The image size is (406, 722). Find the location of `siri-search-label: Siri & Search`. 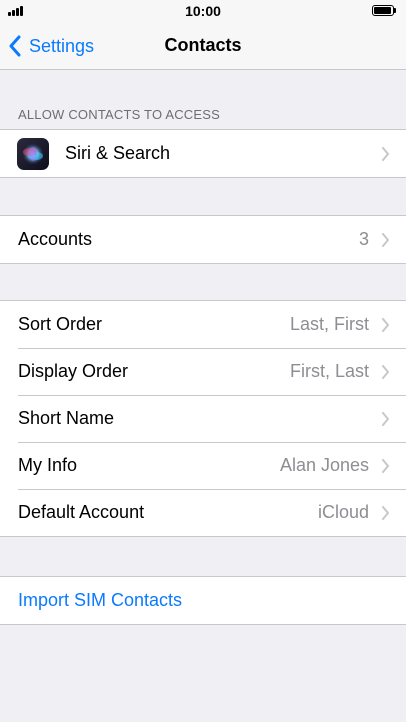

siri-search-label: Siri & Search is located at coordinates (118, 153).